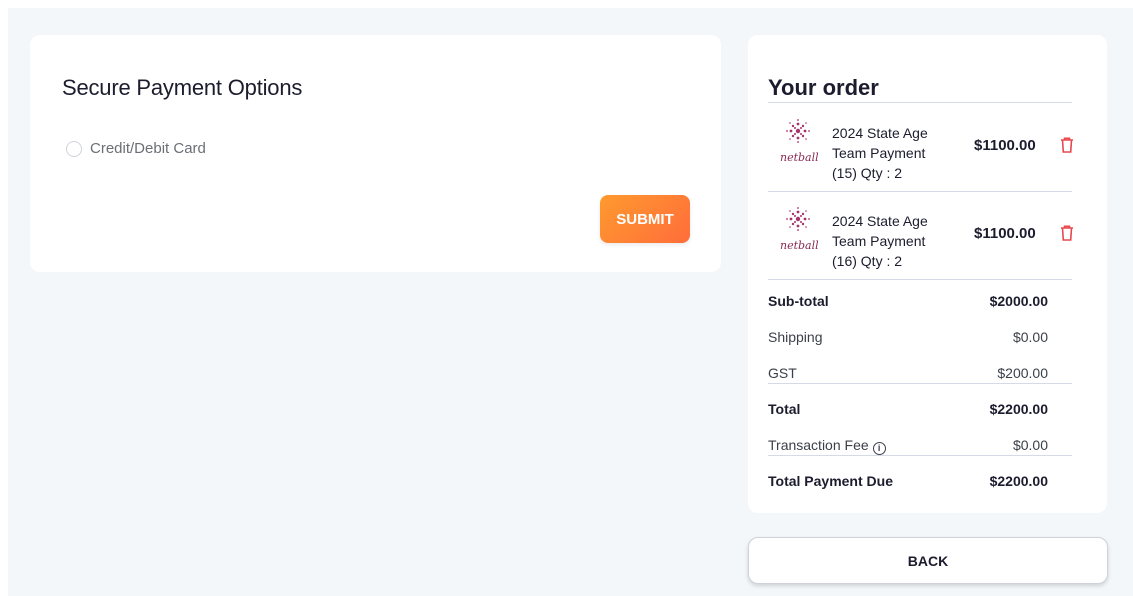 The width and height of the screenshot is (1133, 596). What do you see at coordinates (818, 445) in the screenshot?
I see `transaction-fee-text: Transaction Fee` at bounding box center [818, 445].